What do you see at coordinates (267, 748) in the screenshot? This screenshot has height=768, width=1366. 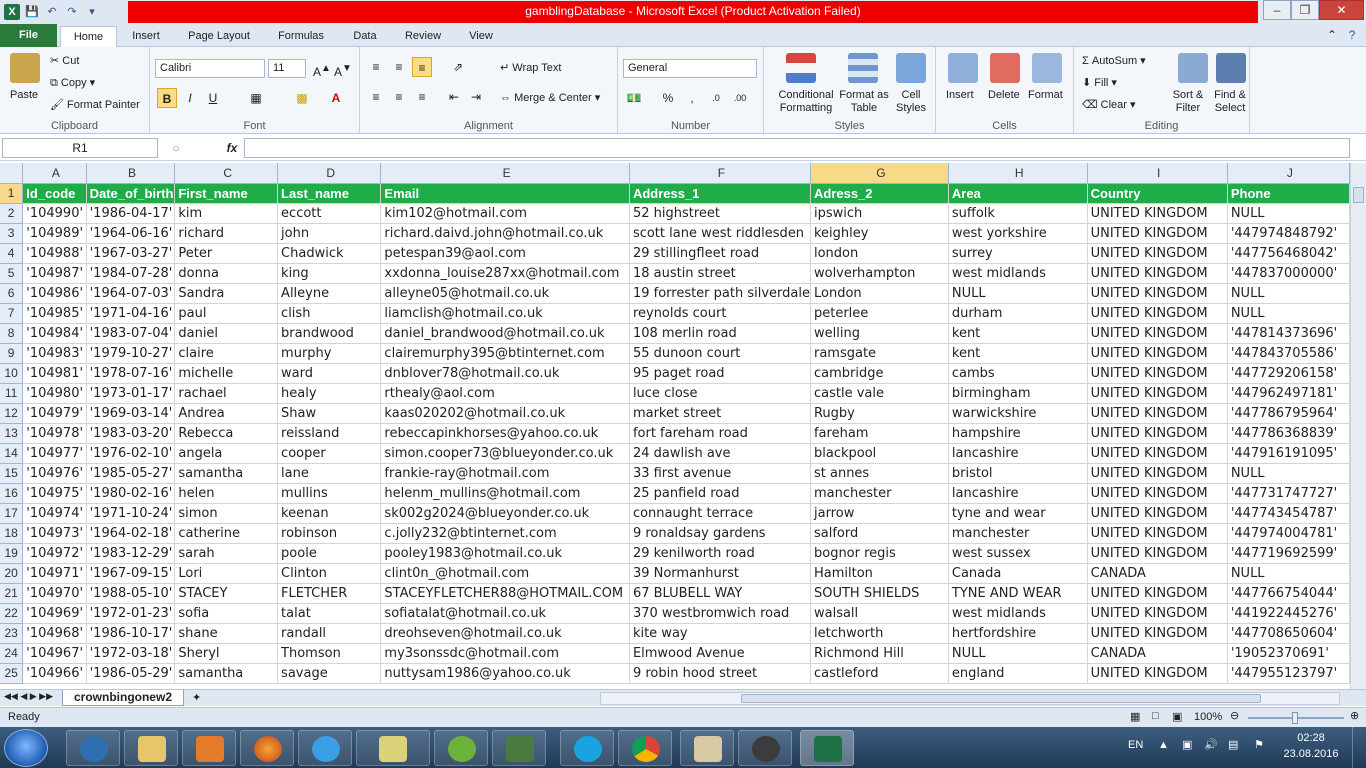 I see `taskbar-item-firefox` at bounding box center [267, 748].